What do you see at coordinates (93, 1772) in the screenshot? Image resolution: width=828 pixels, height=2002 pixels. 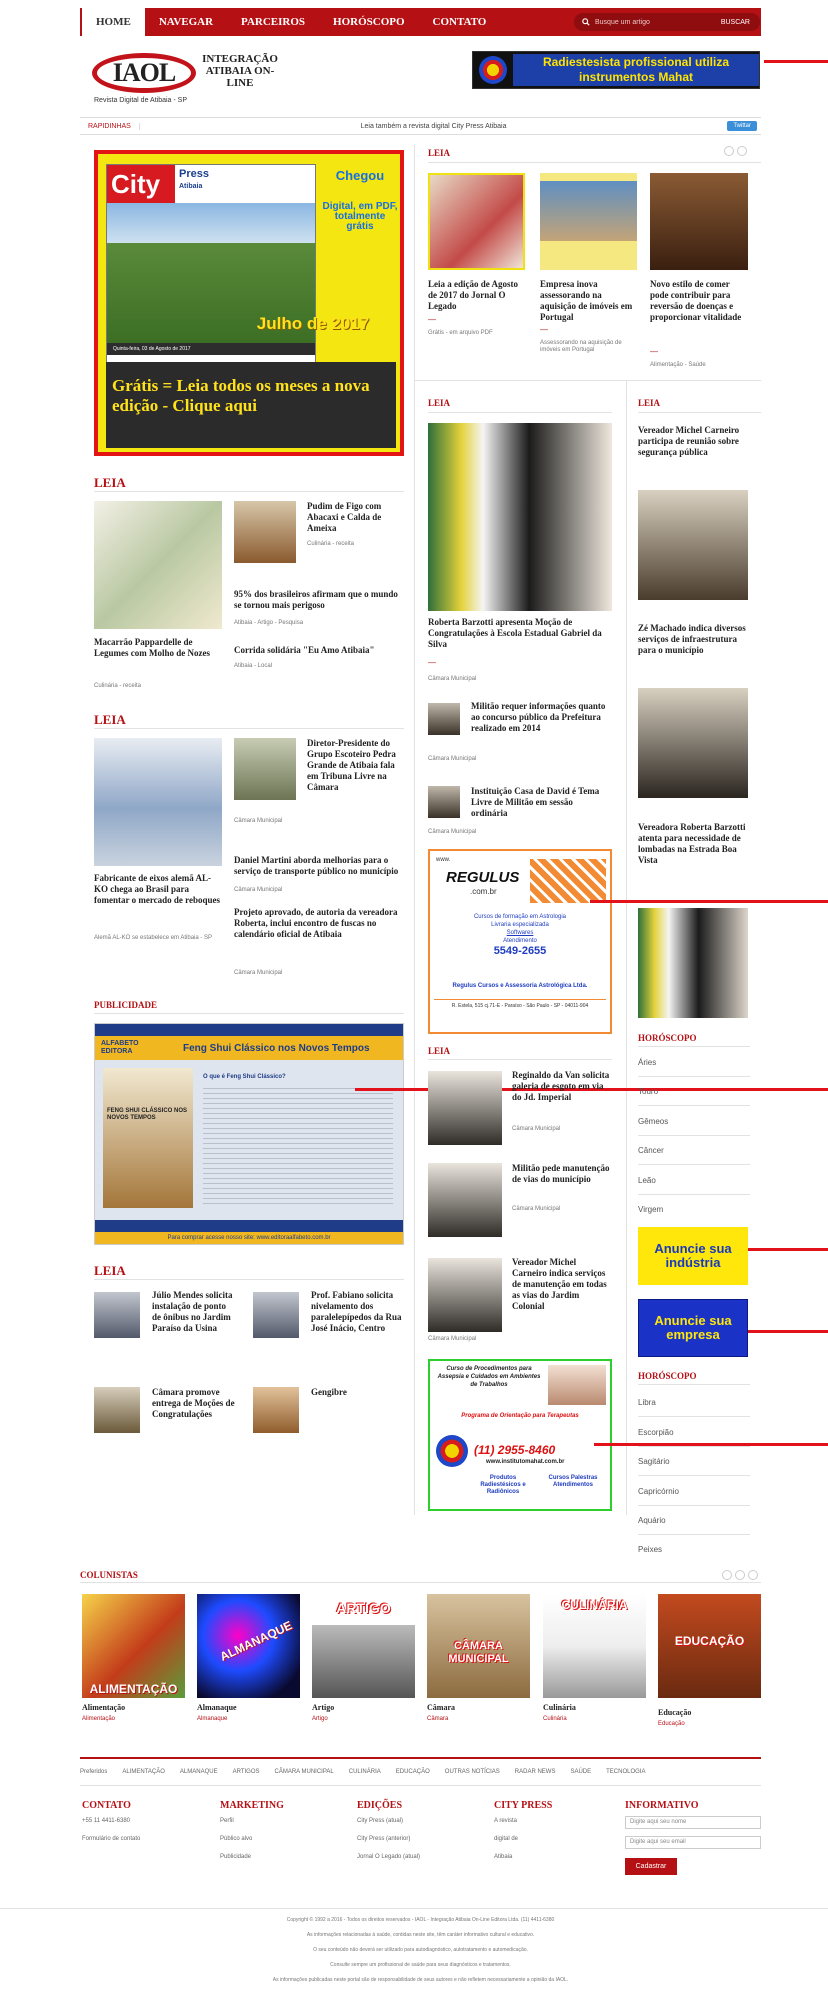 I see `footer-nav-item: Preferidos` at bounding box center [93, 1772].